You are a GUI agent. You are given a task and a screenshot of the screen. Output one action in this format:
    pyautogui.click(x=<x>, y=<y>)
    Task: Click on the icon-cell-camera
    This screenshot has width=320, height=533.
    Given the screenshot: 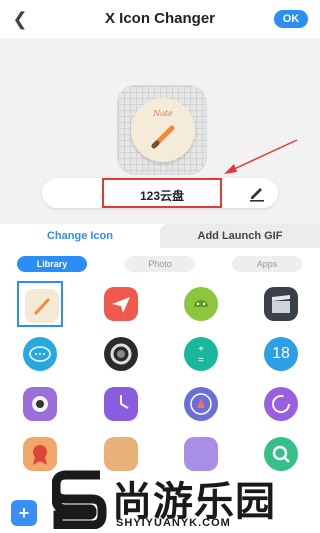 What is the action you would take?
    pyautogui.click(x=40, y=404)
    